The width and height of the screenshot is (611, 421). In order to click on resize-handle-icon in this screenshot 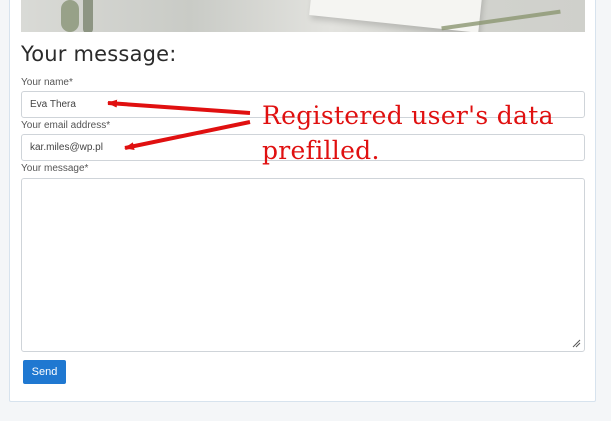, I will do `click(576, 343)`.